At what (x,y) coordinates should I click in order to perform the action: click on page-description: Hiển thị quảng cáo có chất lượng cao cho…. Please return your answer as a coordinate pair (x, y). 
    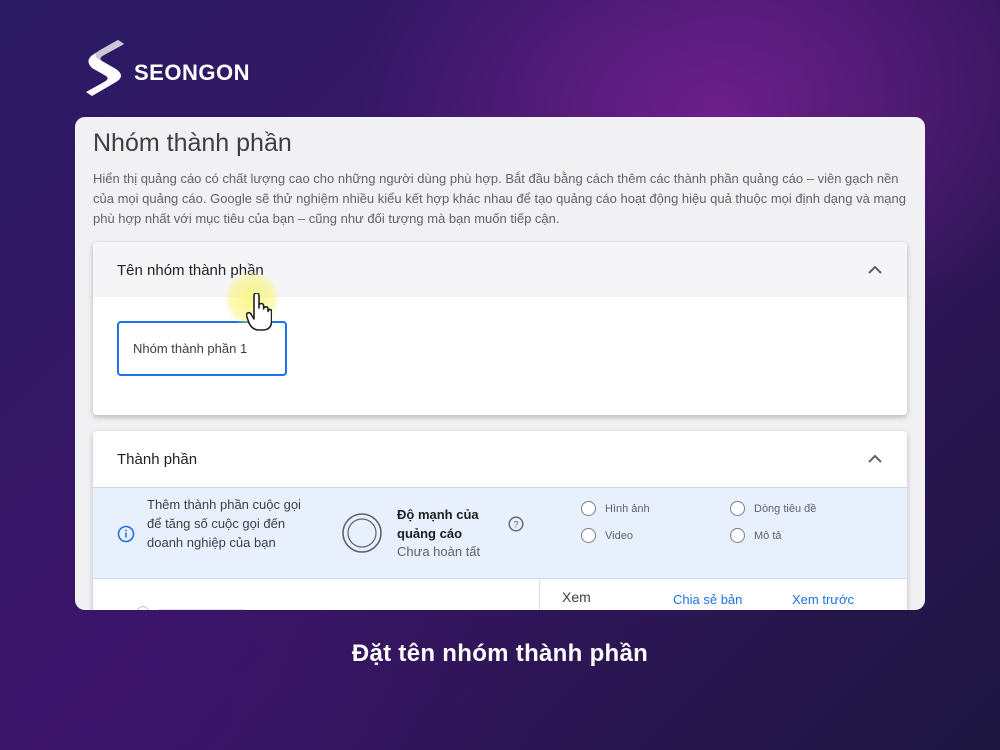
    Looking at the image, I should click on (499, 198).